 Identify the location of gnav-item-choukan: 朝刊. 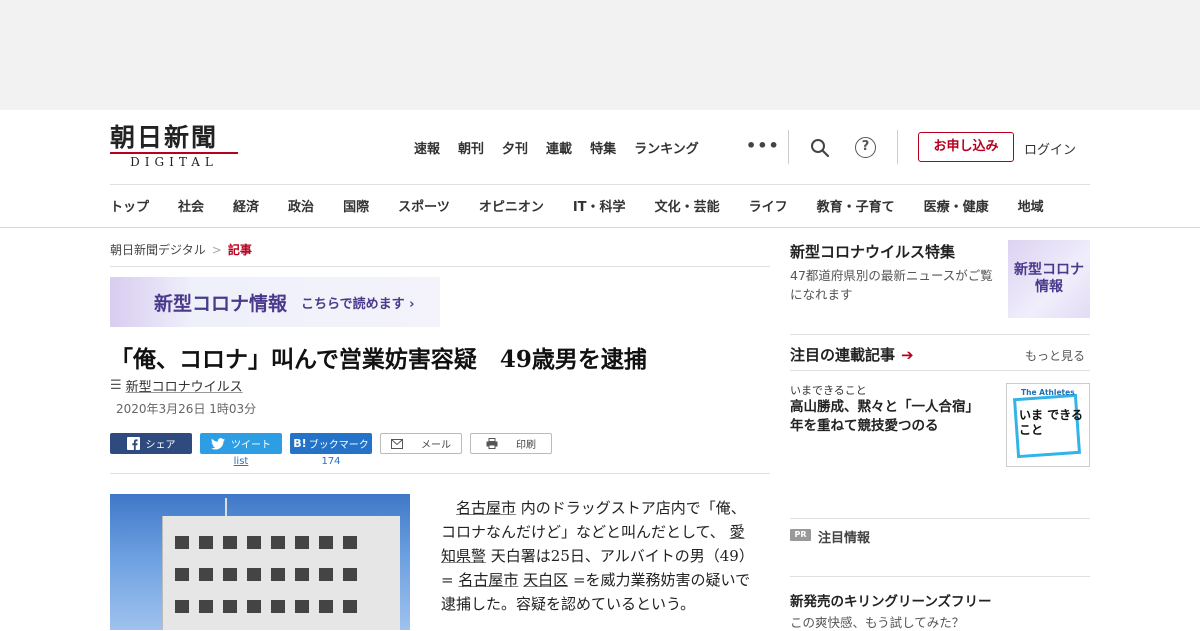
(471, 147).